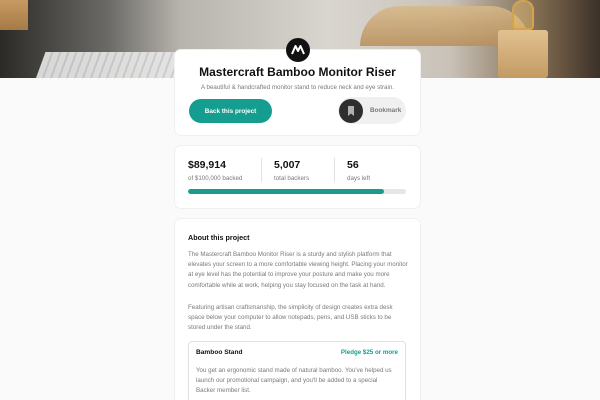 This screenshot has width=600, height=400. I want to click on bookmark-button: Bookmark, so click(372, 110).